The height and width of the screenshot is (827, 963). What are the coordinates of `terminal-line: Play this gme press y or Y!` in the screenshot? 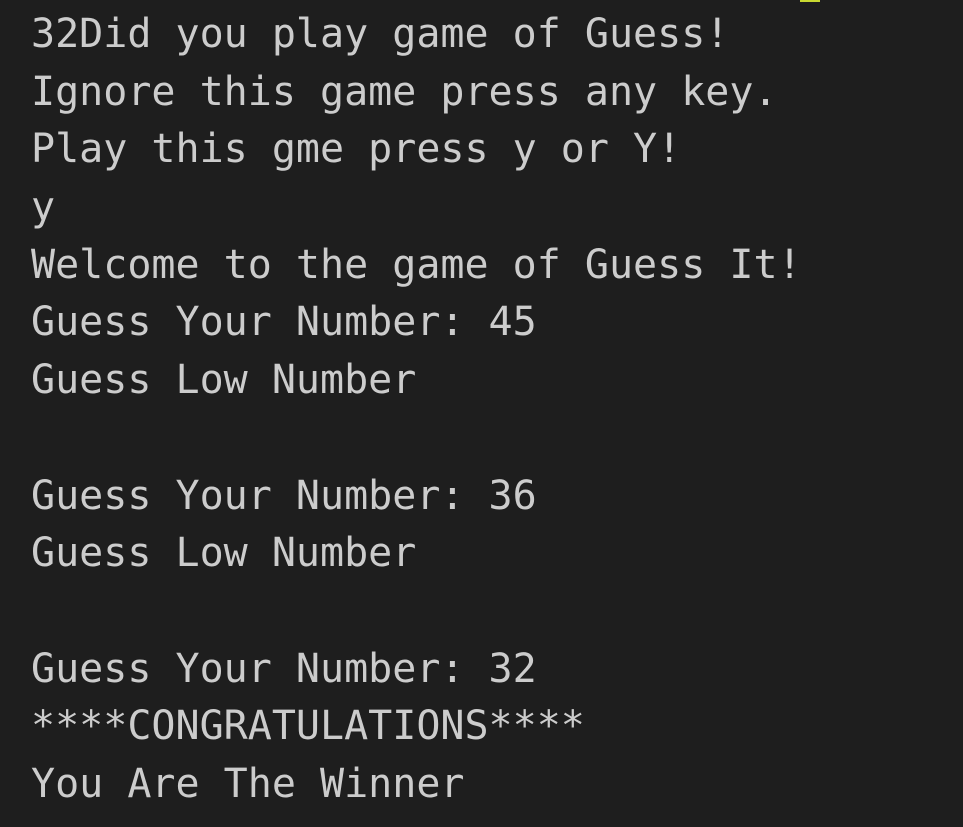 It's located at (356, 149).